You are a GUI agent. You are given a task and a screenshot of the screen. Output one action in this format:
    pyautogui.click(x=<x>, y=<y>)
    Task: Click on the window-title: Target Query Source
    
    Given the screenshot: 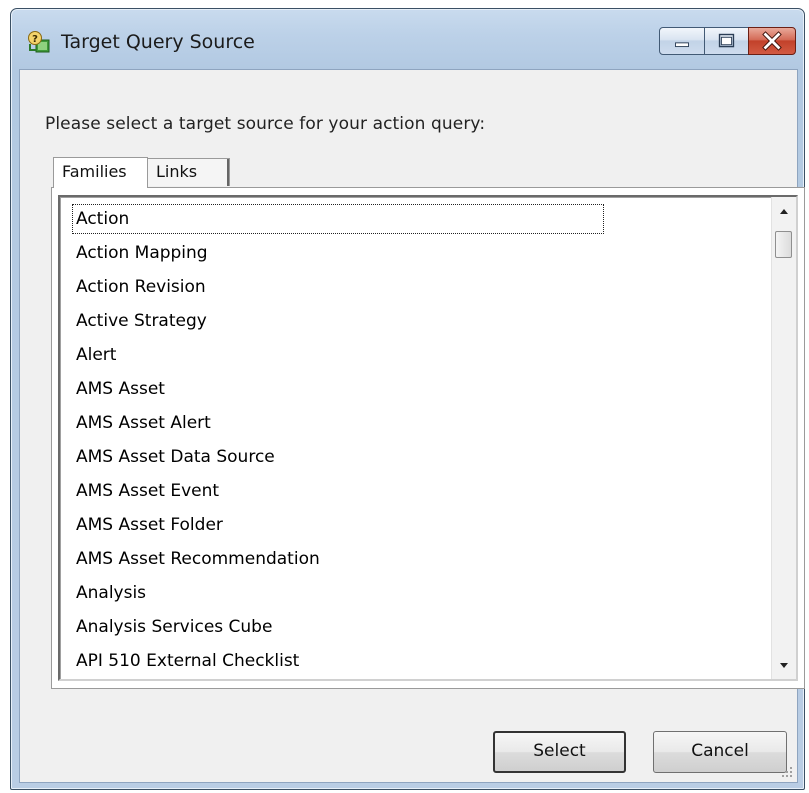 What is the action you would take?
    pyautogui.click(x=158, y=42)
    